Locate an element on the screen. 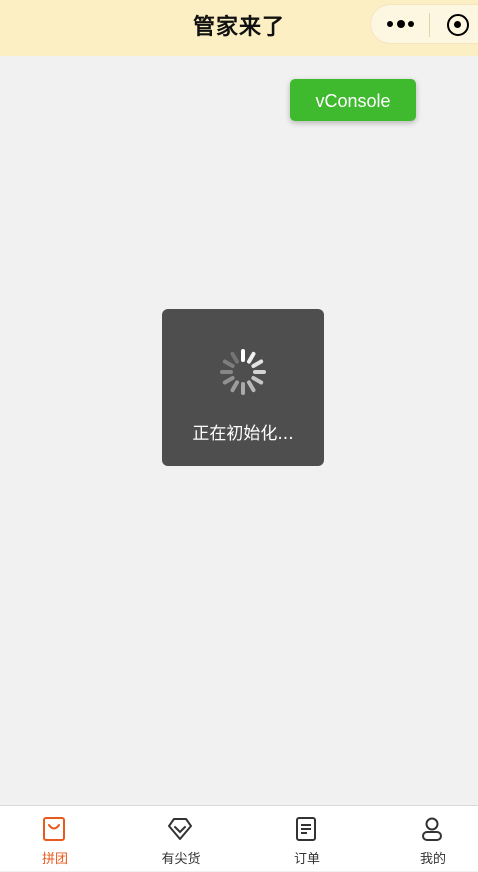  tab-label: 有尖货 is located at coordinates (181, 859).